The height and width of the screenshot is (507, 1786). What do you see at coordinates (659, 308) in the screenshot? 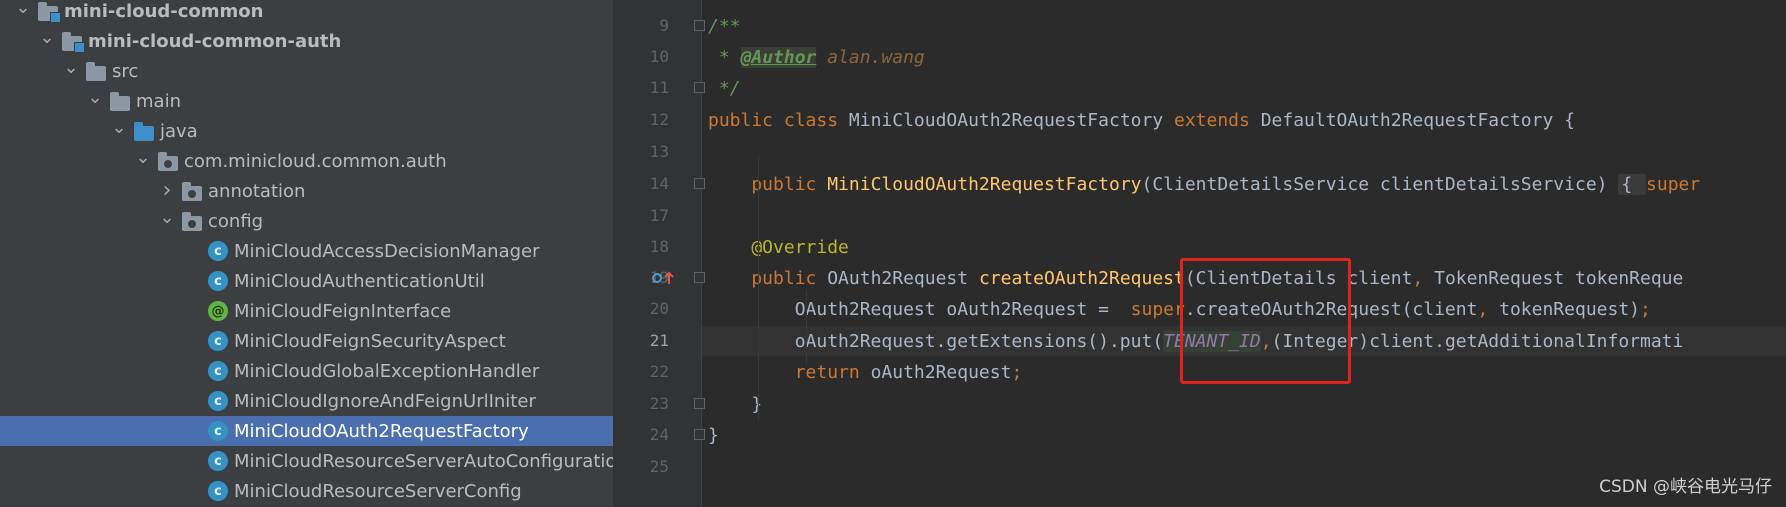
I see `line-number: 20` at bounding box center [659, 308].